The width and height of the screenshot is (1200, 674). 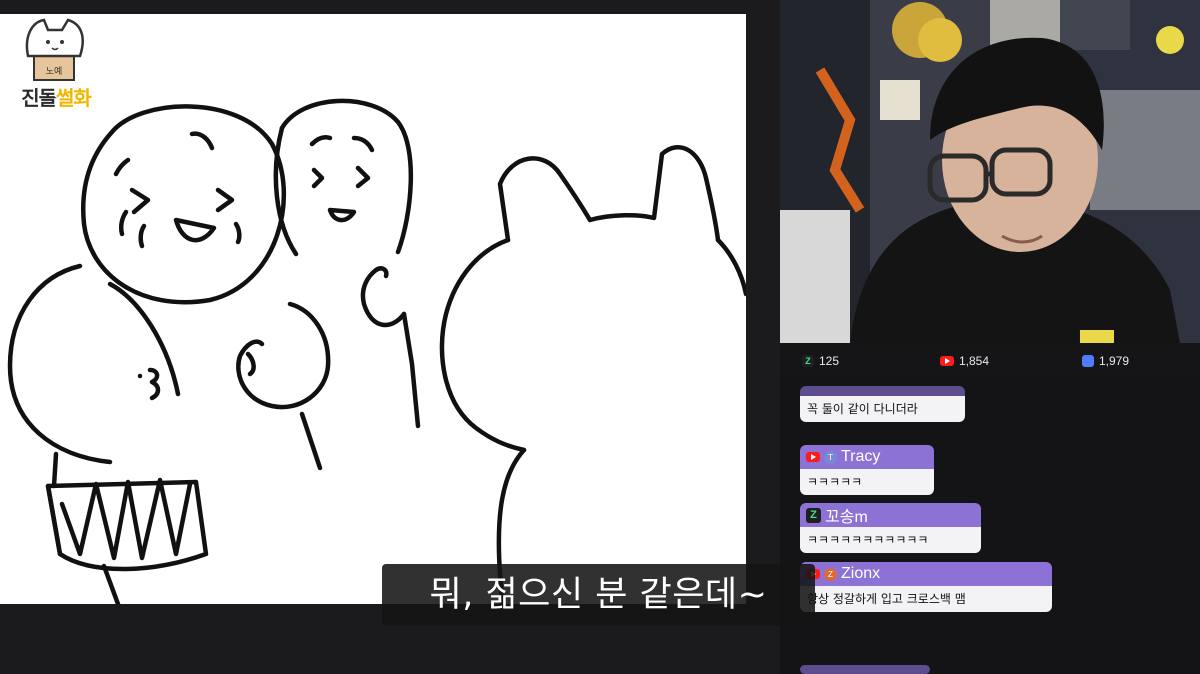 What do you see at coordinates (54, 71) in the screenshot?
I see `logo-box-label: 노예` at bounding box center [54, 71].